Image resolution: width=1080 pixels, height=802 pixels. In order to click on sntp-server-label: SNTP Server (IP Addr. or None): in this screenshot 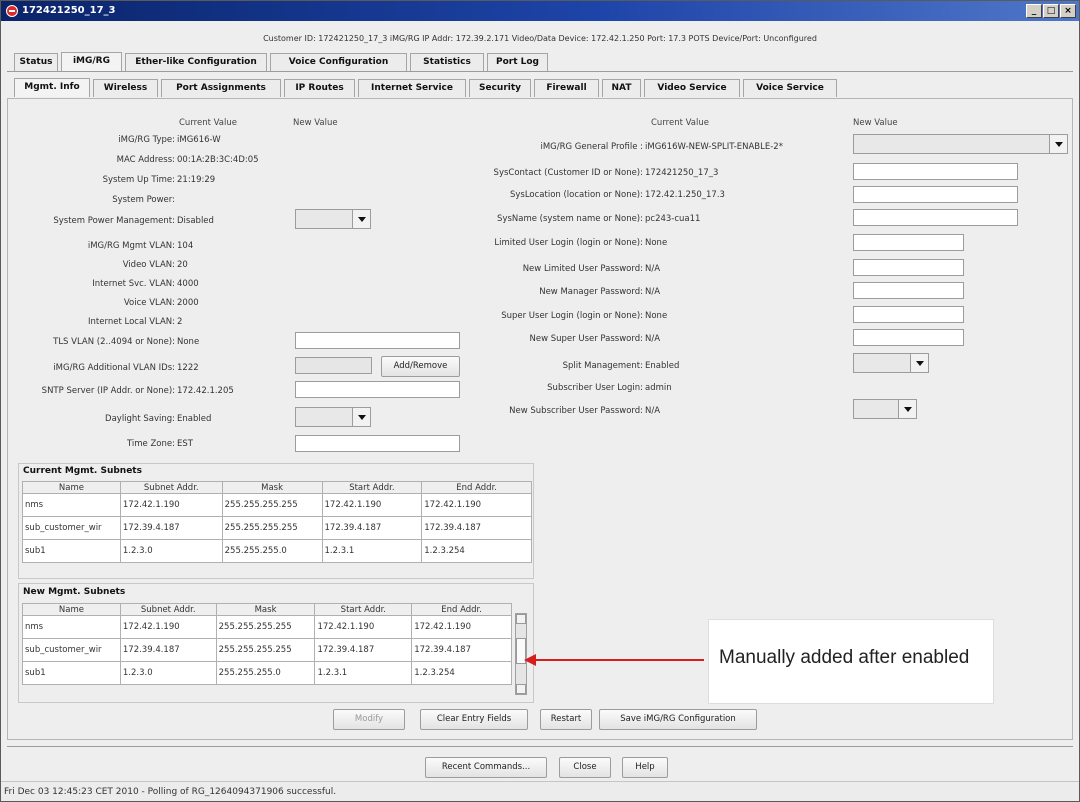, I will do `click(108, 391)`.